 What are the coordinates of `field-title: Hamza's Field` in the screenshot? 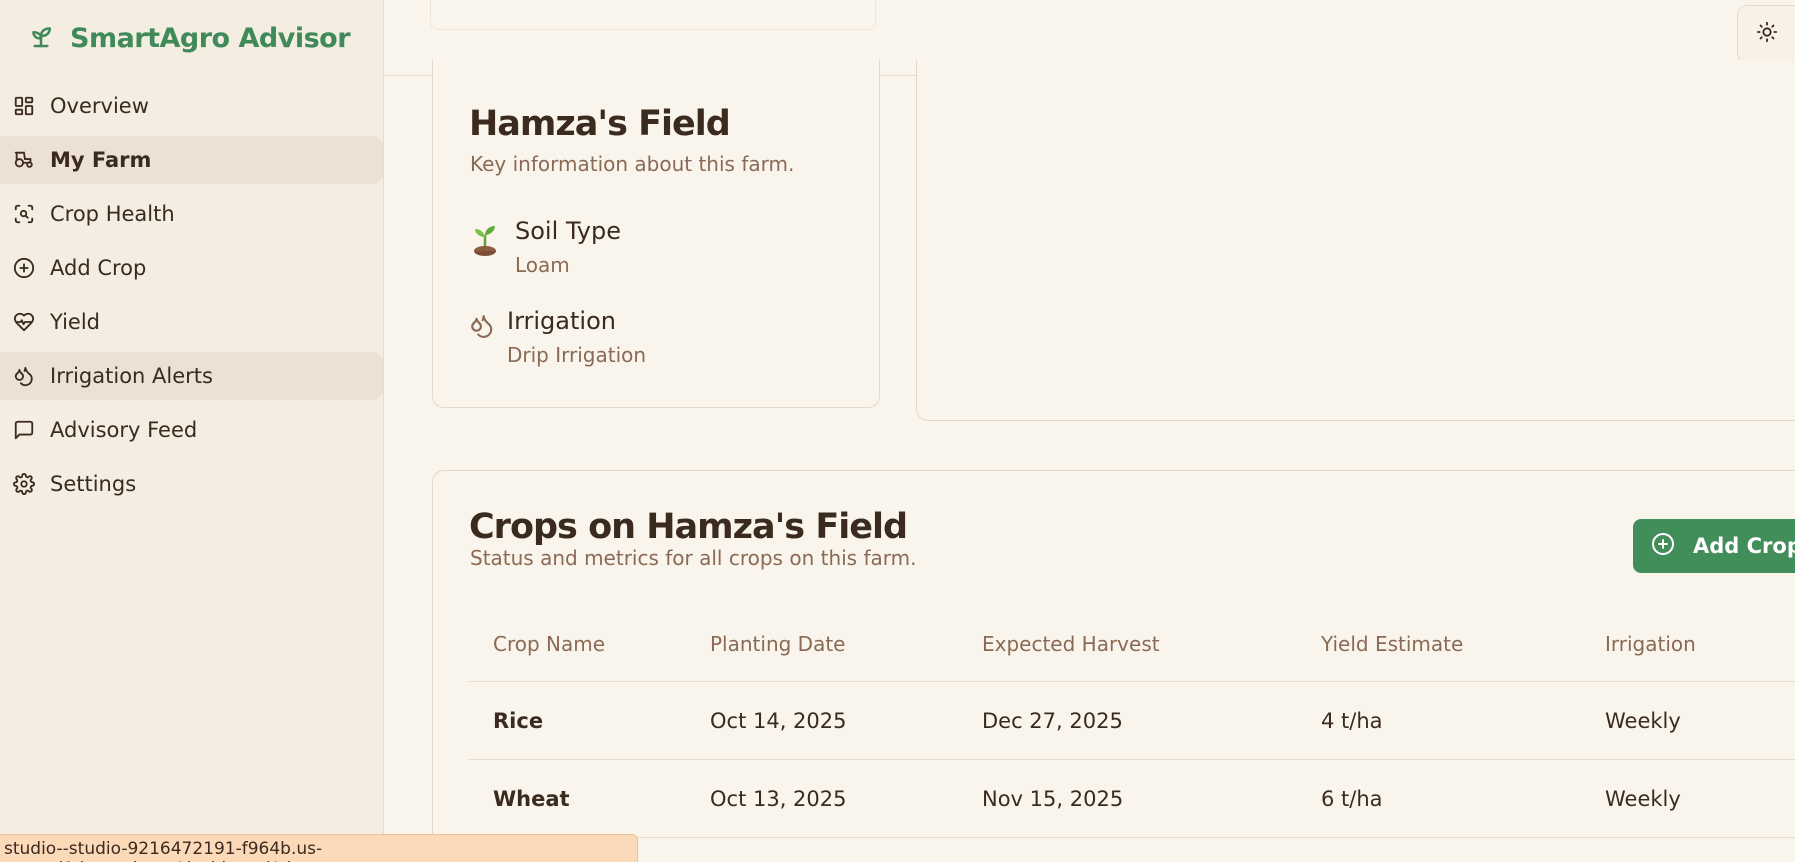 It's located at (600, 124).